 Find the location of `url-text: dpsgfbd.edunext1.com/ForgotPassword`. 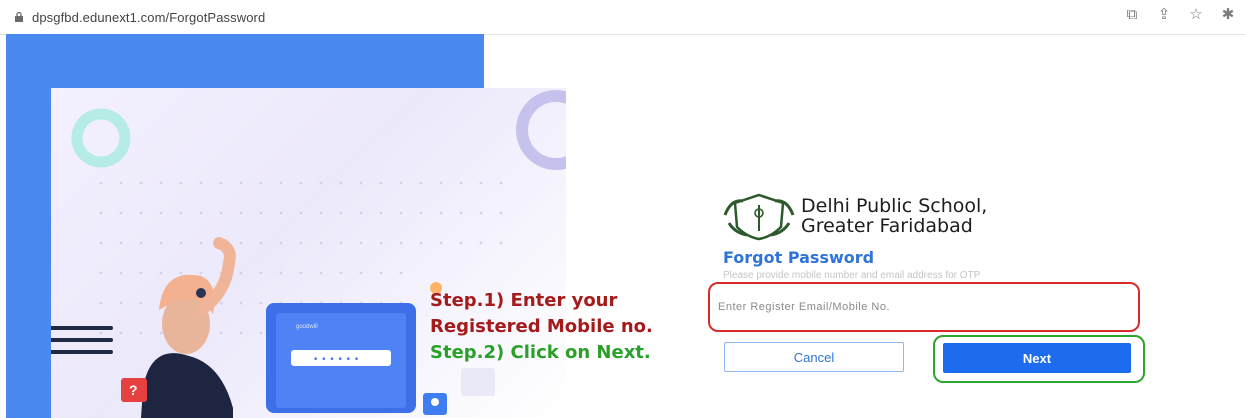

url-text: dpsgfbd.edunext1.com/ForgotPassword is located at coordinates (148, 17).